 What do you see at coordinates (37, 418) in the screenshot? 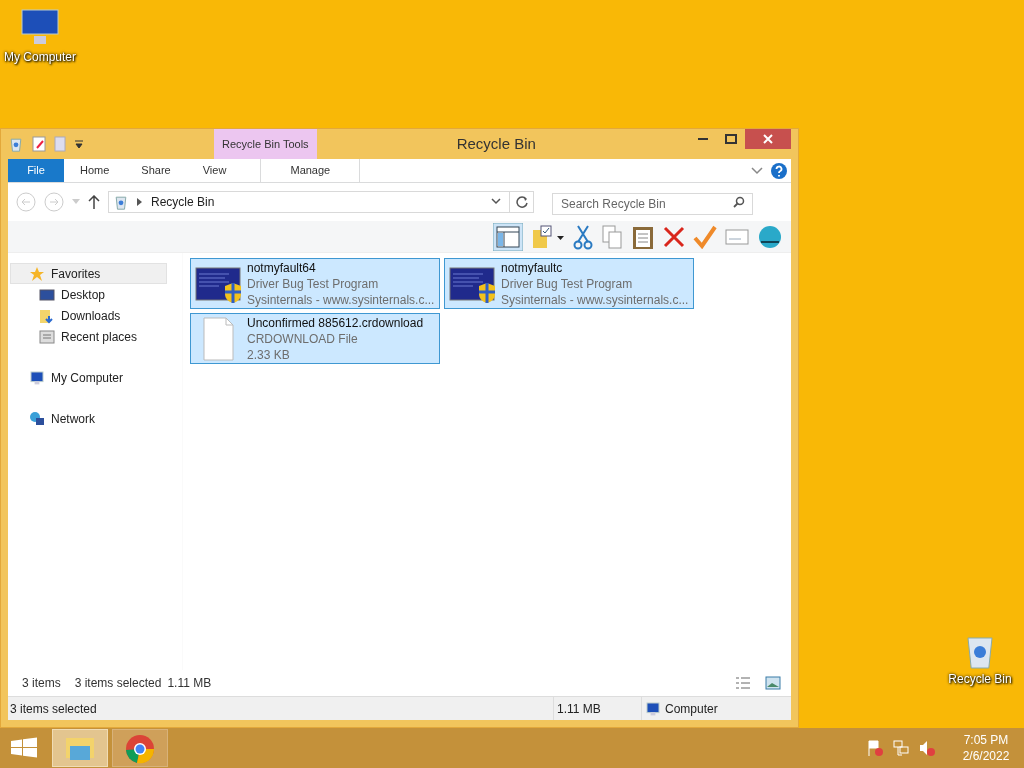
I see `network-icon` at bounding box center [37, 418].